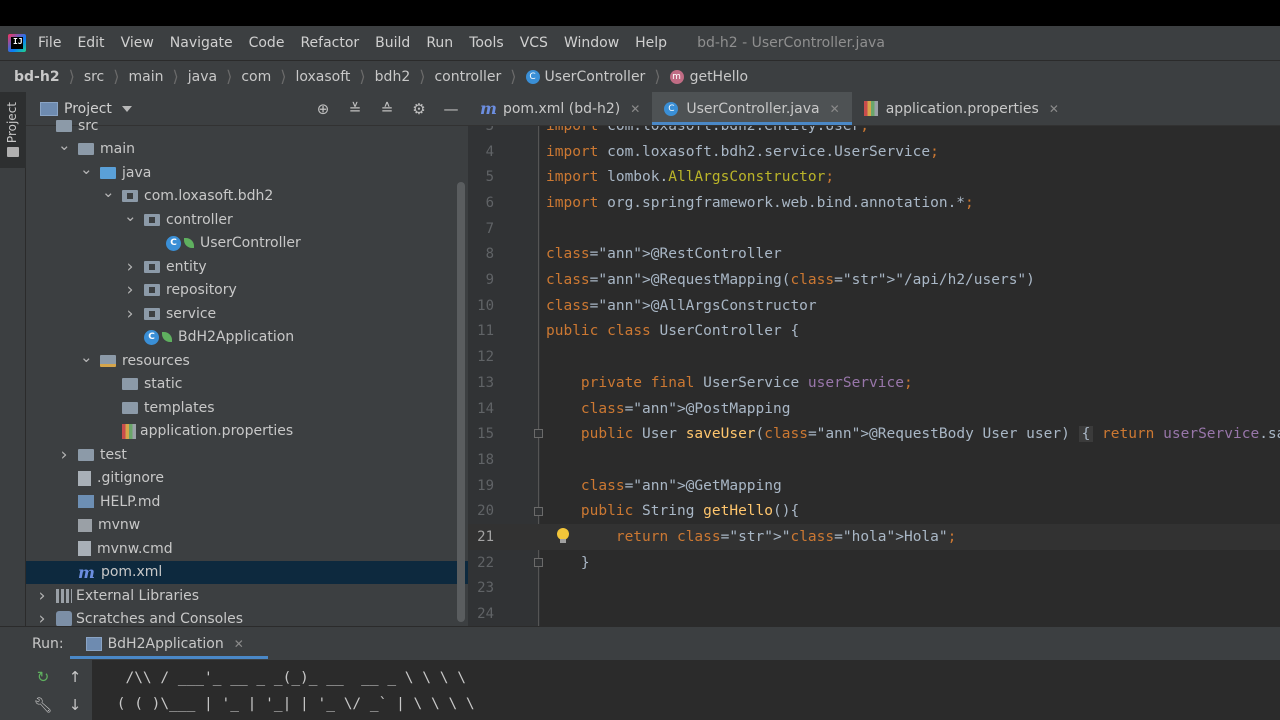 Image resolution: width=1280 pixels, height=720 pixels. What do you see at coordinates (37, 77) in the screenshot?
I see `breadcrumb-item: bd-h2` at bounding box center [37, 77].